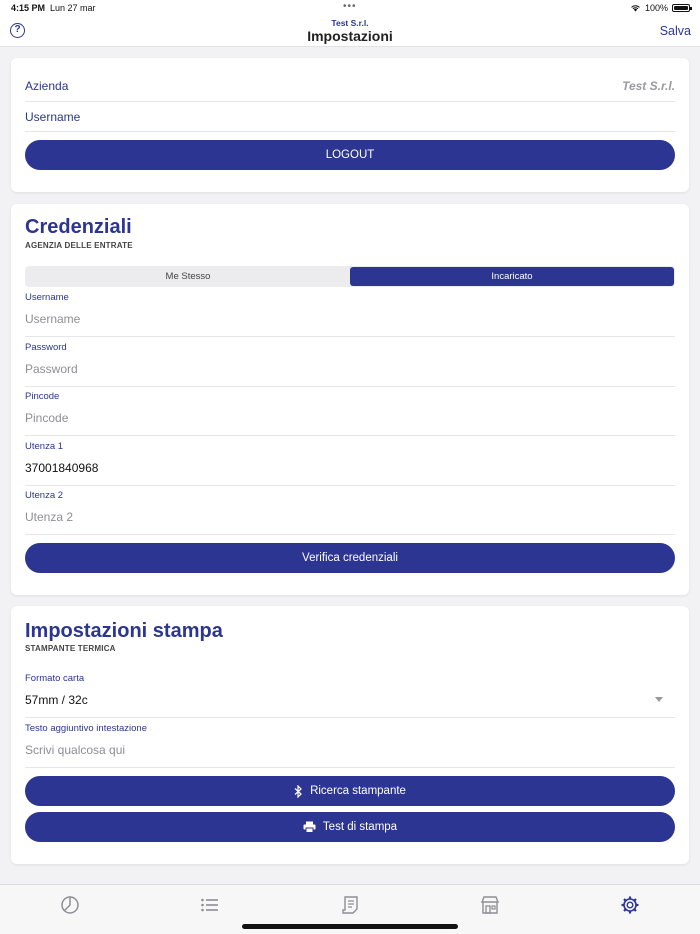 The image size is (700, 934). I want to click on username-label: Username, so click(53, 117).